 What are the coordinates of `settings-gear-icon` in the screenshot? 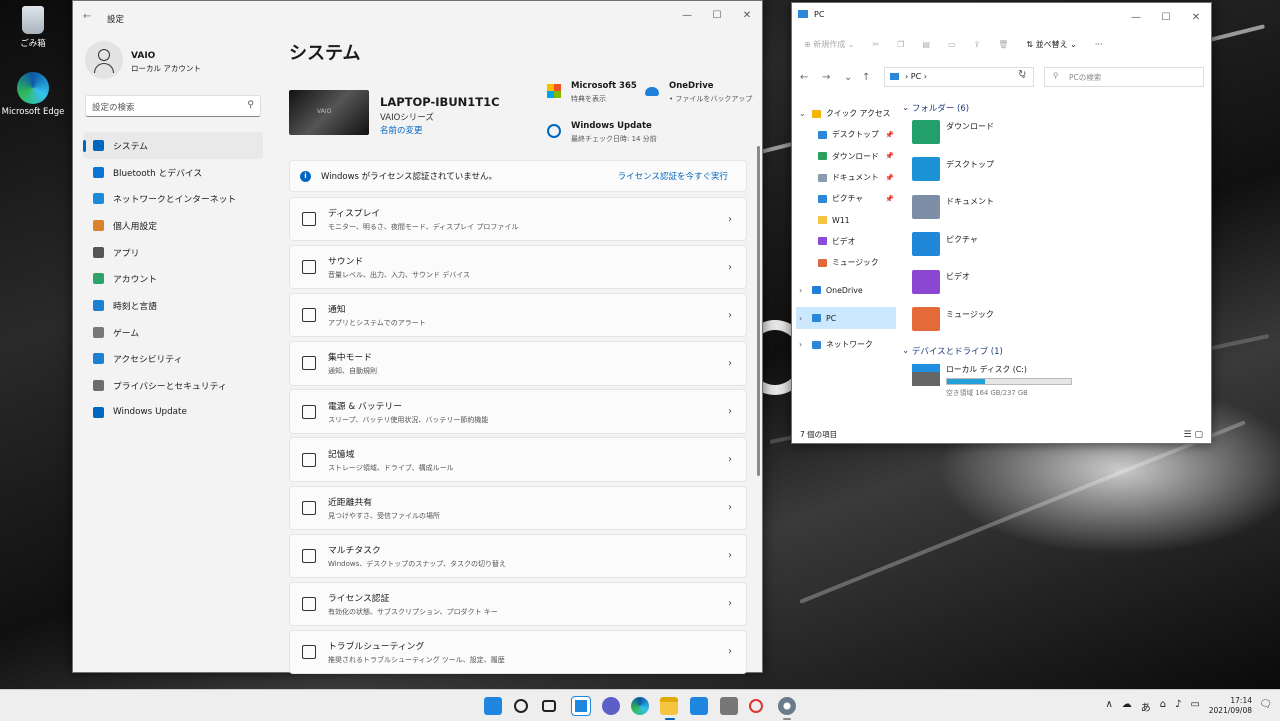 It's located at (787, 706).